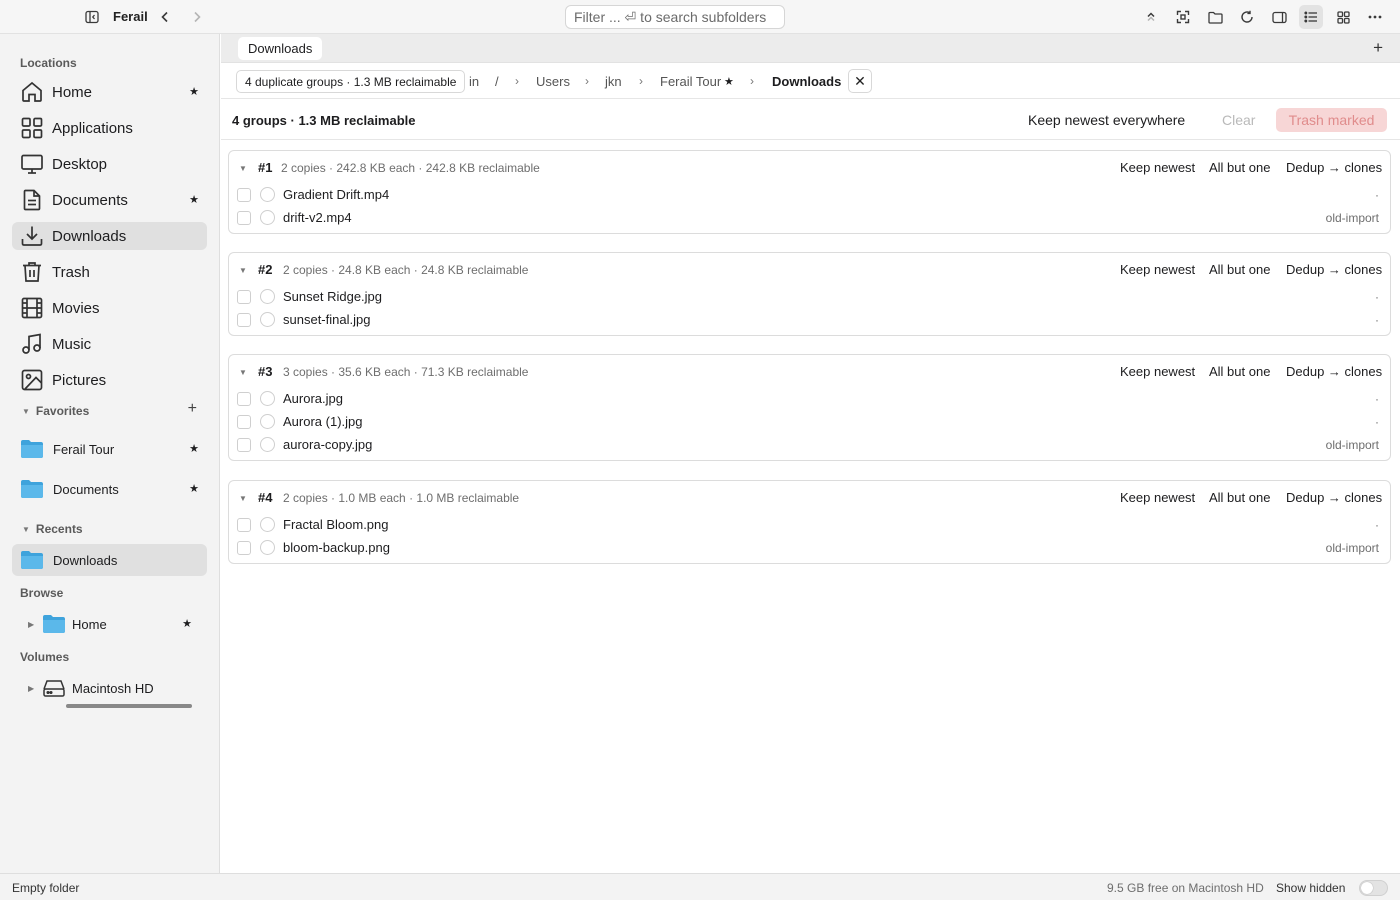  I want to click on breadcrumb-users: Users, so click(553, 81).